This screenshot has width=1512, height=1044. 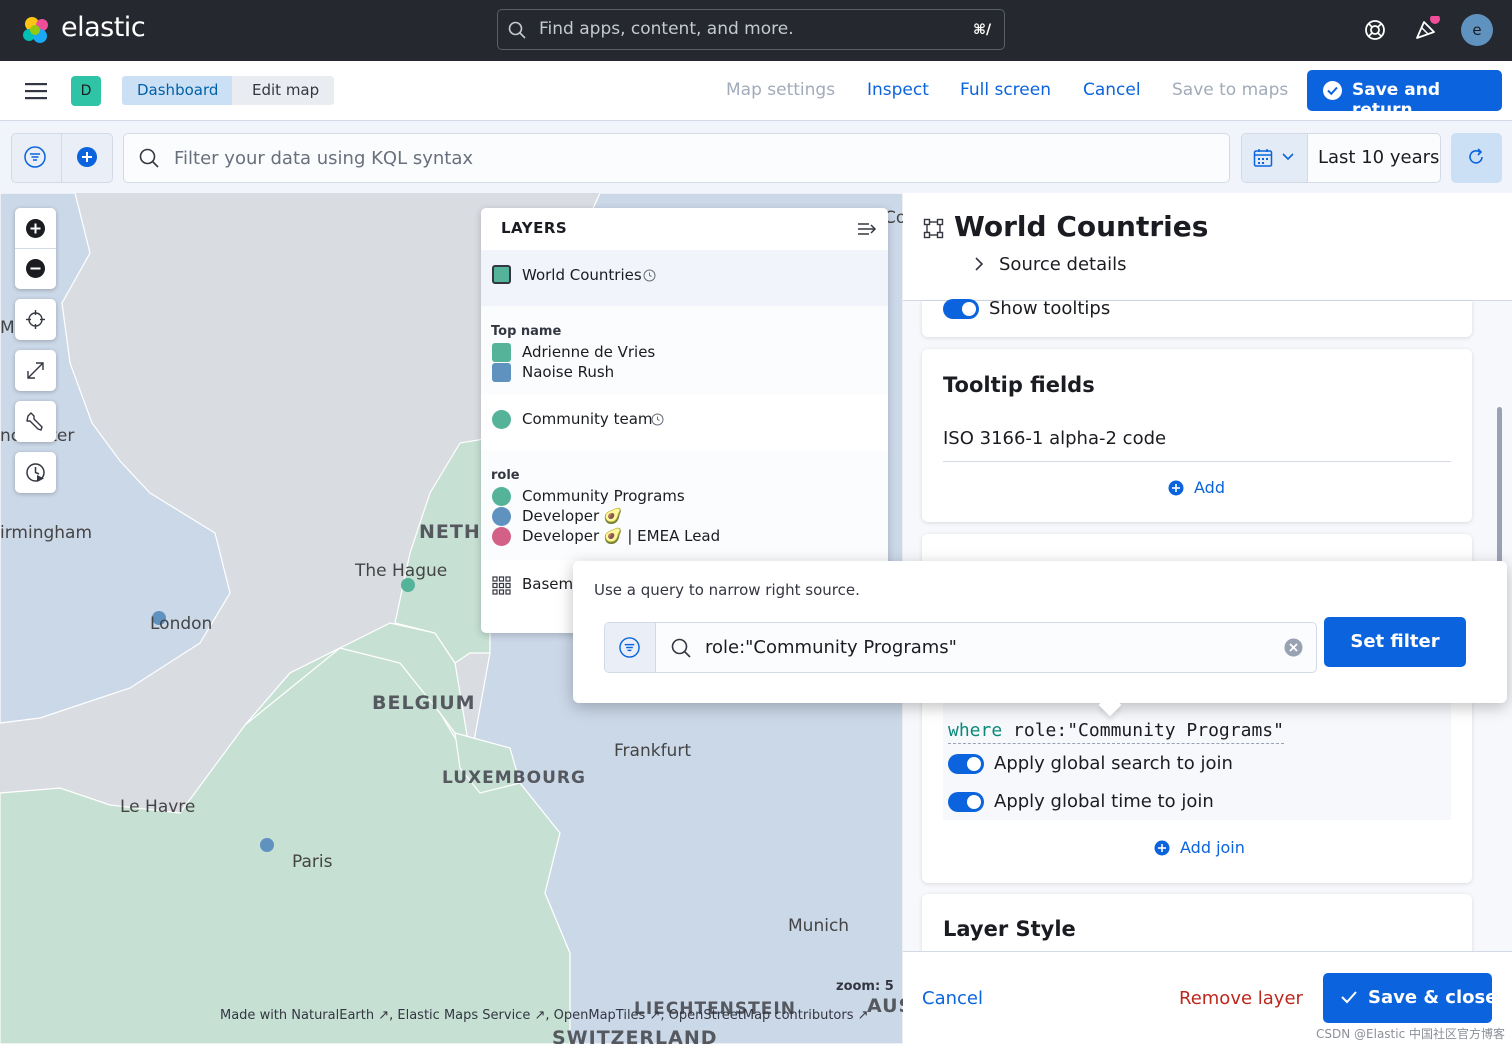 I want to click on legend-item: Developer 🥑 | EMEA Lead, so click(x=621, y=536).